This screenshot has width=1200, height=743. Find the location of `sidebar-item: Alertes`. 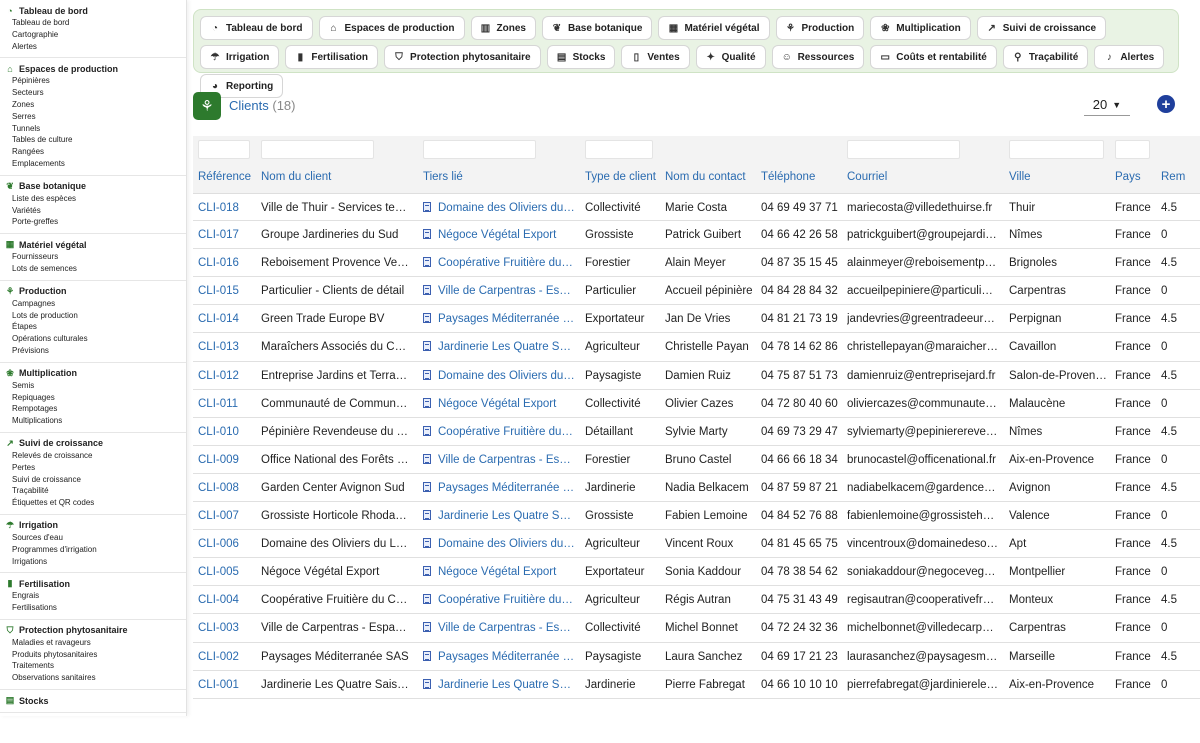

sidebar-item: Alertes is located at coordinates (93, 47).